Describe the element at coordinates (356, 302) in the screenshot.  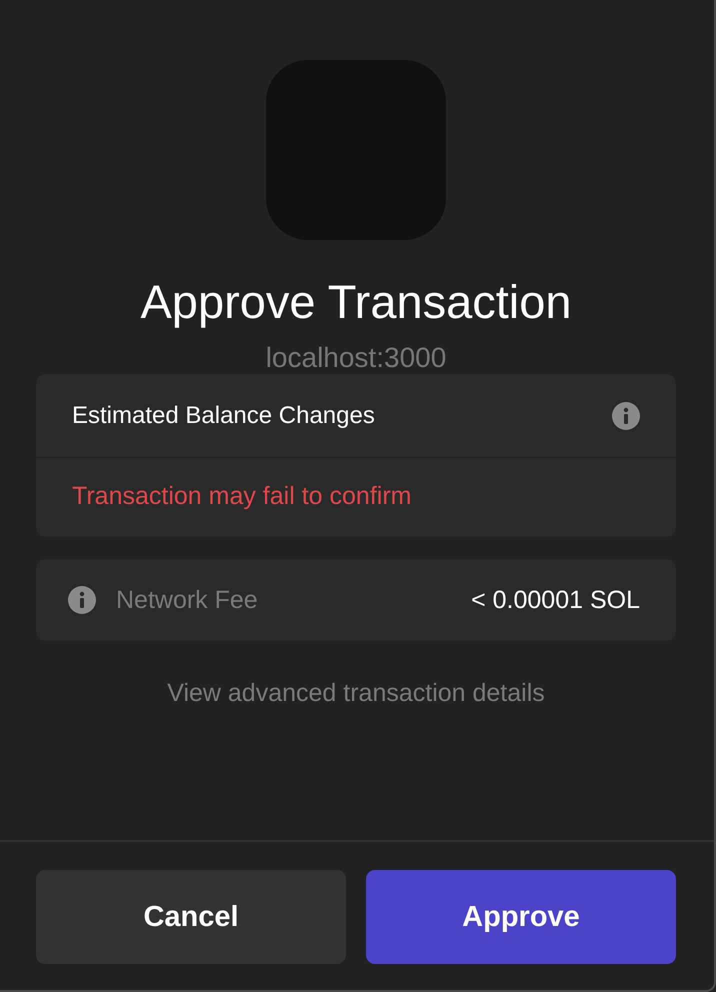
I see `dialog-title: Approve Transaction` at that location.